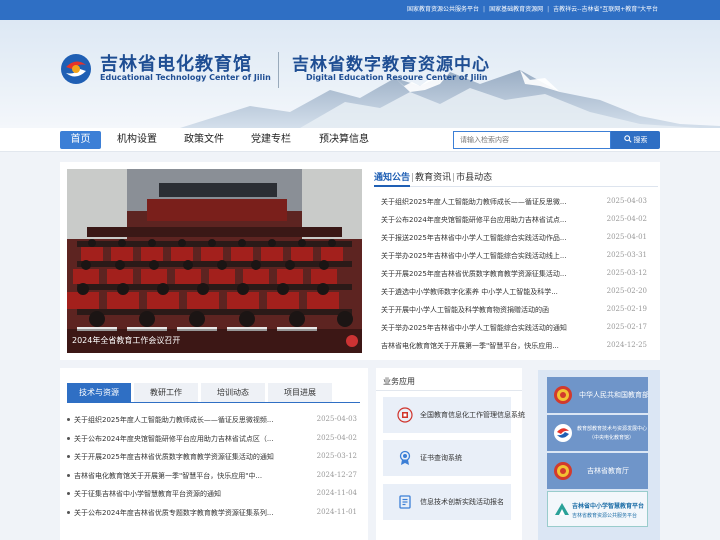  I want to click on resource-item-date: 2025-04-02, so click(336, 437).